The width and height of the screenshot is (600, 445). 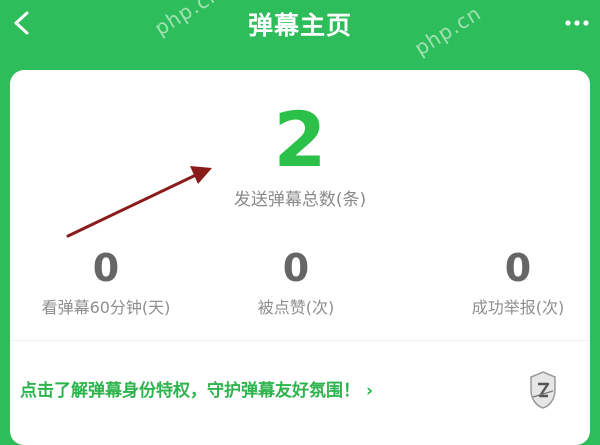 I want to click on total-danmaku-count: 2, so click(x=300, y=139).